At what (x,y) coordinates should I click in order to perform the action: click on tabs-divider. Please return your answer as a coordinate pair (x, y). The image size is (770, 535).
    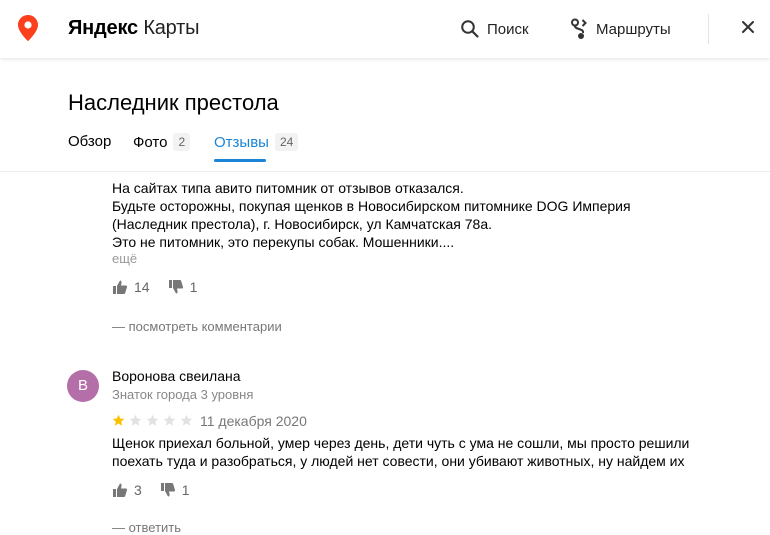
    Looking at the image, I should click on (385, 171).